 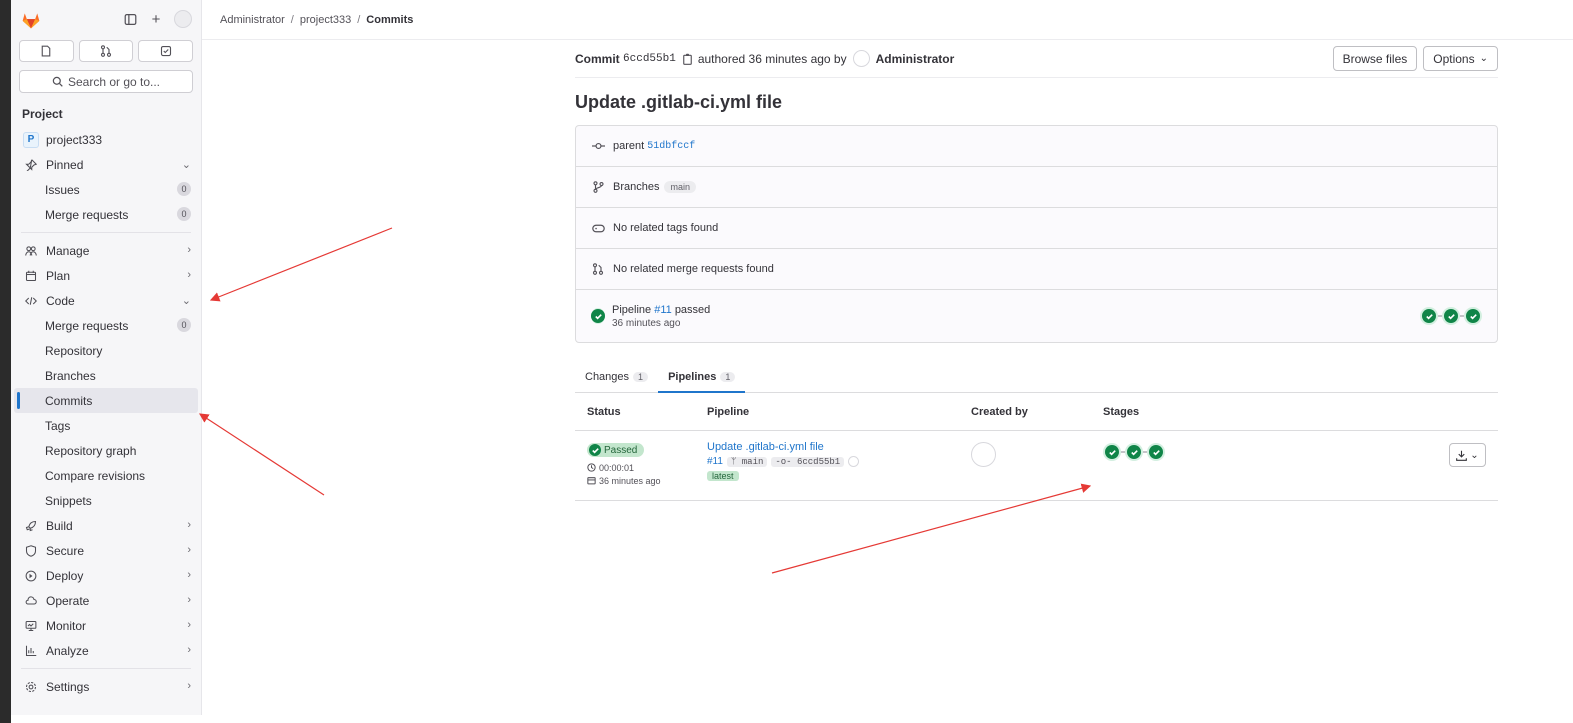 I want to click on sidebar-item-label: Merge requests, so click(x=87, y=325).